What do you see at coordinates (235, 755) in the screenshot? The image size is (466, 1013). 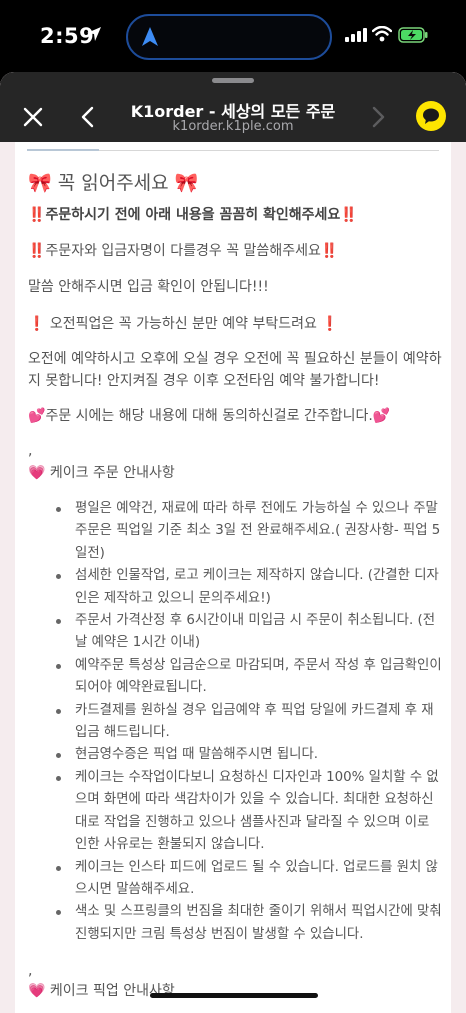 I see `list-item: 현금영수증은 픽업 때 말씀해주시면 됩니다.` at bounding box center [235, 755].